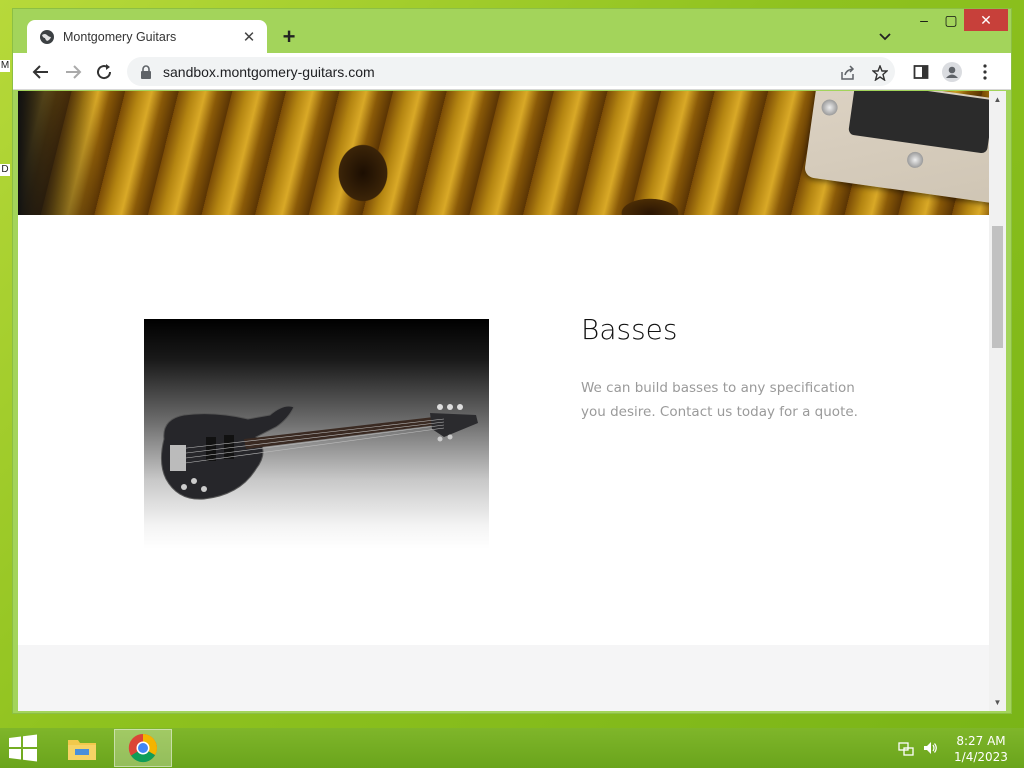 Image resolution: width=1024 pixels, height=768 pixels. Describe the element at coordinates (47, 37) in the screenshot. I see `globe-icon` at that location.